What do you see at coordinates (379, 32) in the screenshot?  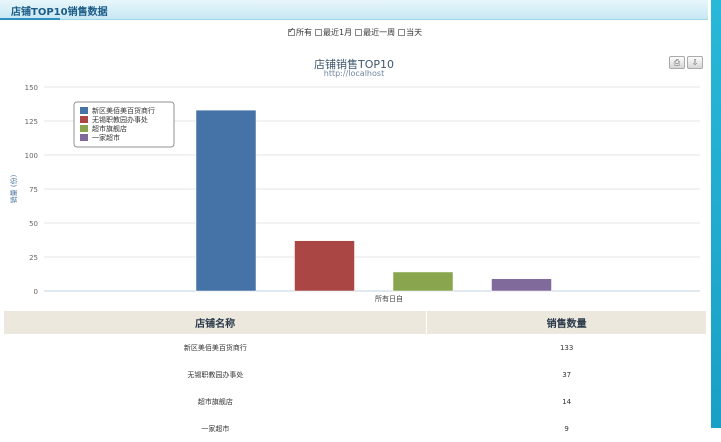 I see `filter-last-week-label: 最近一周` at bounding box center [379, 32].